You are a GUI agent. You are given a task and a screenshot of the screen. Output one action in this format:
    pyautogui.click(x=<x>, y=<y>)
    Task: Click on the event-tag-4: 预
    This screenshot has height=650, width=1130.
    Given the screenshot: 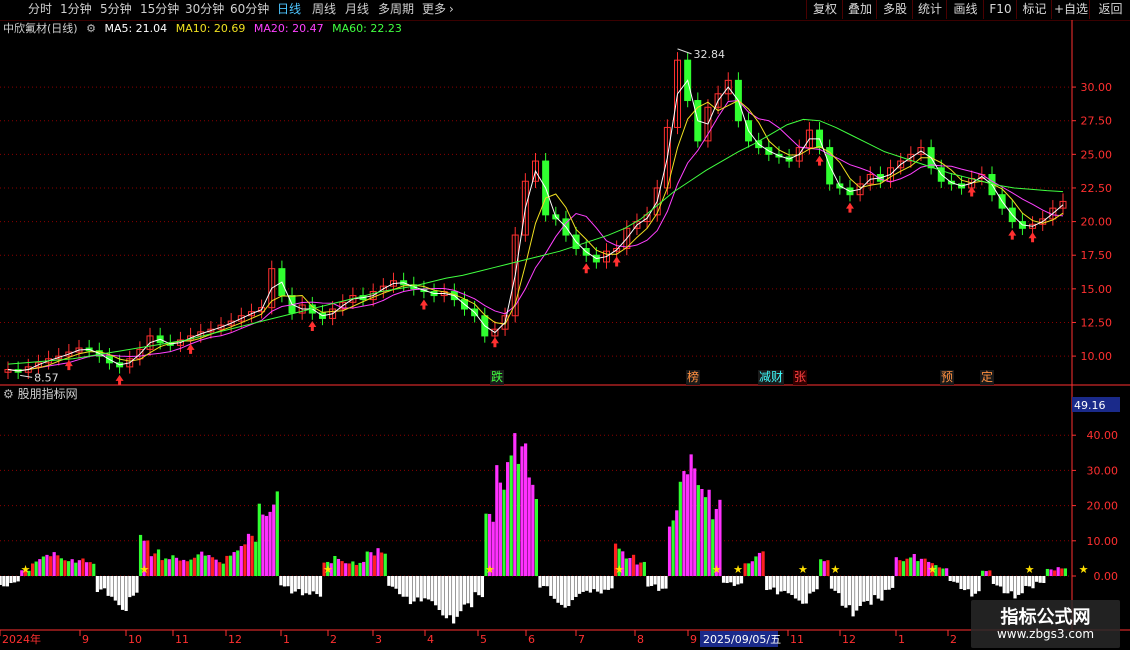 What is the action you would take?
    pyautogui.click(x=947, y=377)
    